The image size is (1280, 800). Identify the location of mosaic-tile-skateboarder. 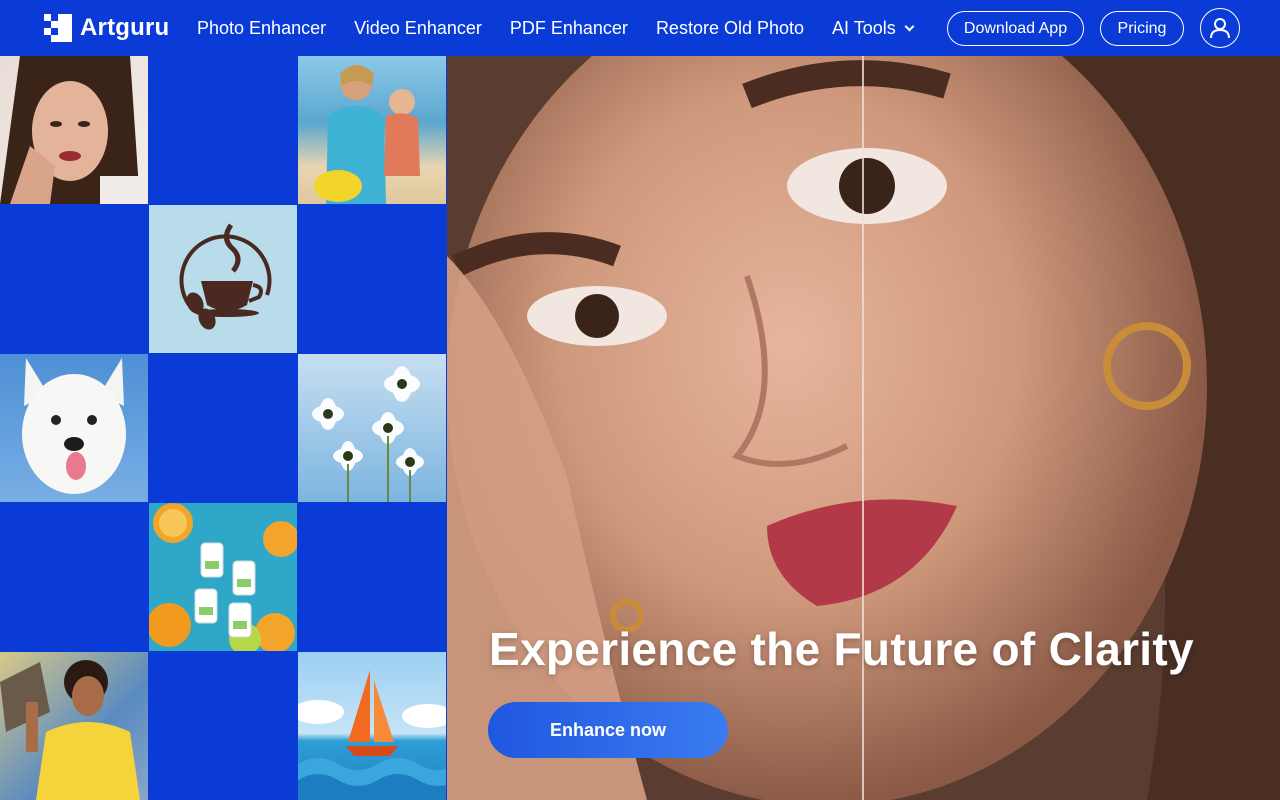
(74, 726).